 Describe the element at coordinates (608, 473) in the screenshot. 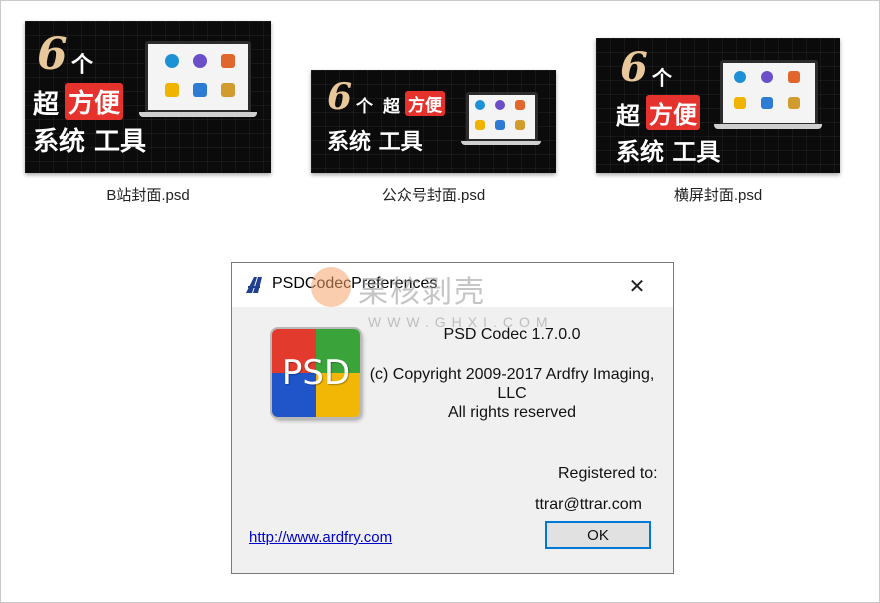

I see `registered-label: Registered to:` at that location.